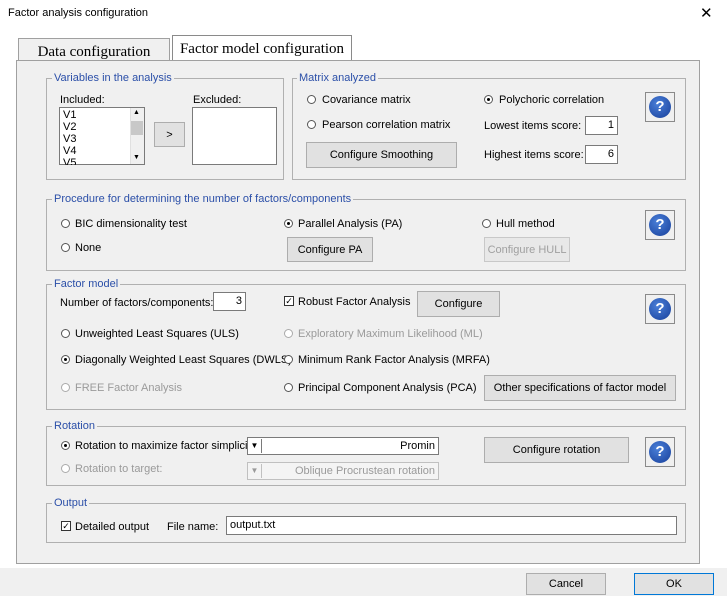 Image resolution: width=727 pixels, height=596 pixels. I want to click on scroll-up-arrow: ▲, so click(136, 112).